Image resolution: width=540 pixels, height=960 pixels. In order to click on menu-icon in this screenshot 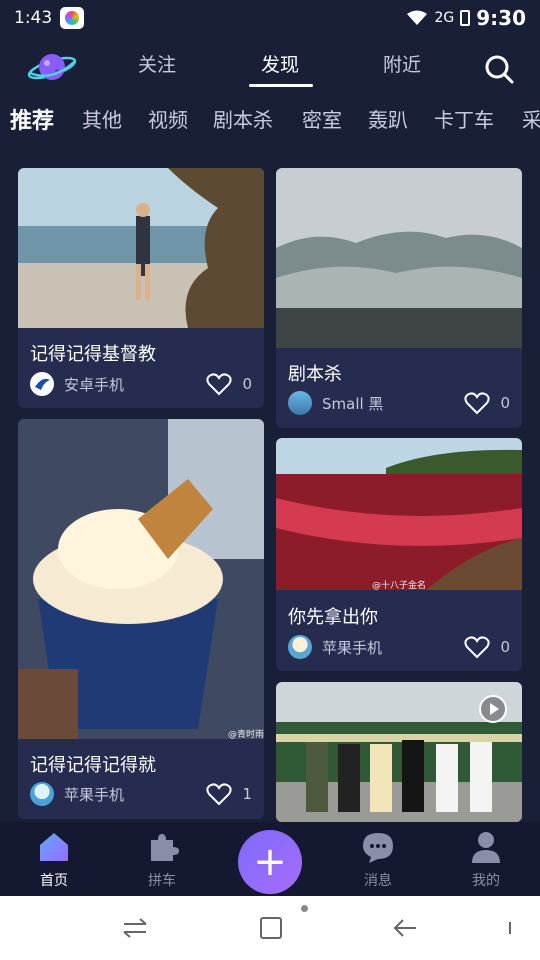, I will do `click(515, 928)`.